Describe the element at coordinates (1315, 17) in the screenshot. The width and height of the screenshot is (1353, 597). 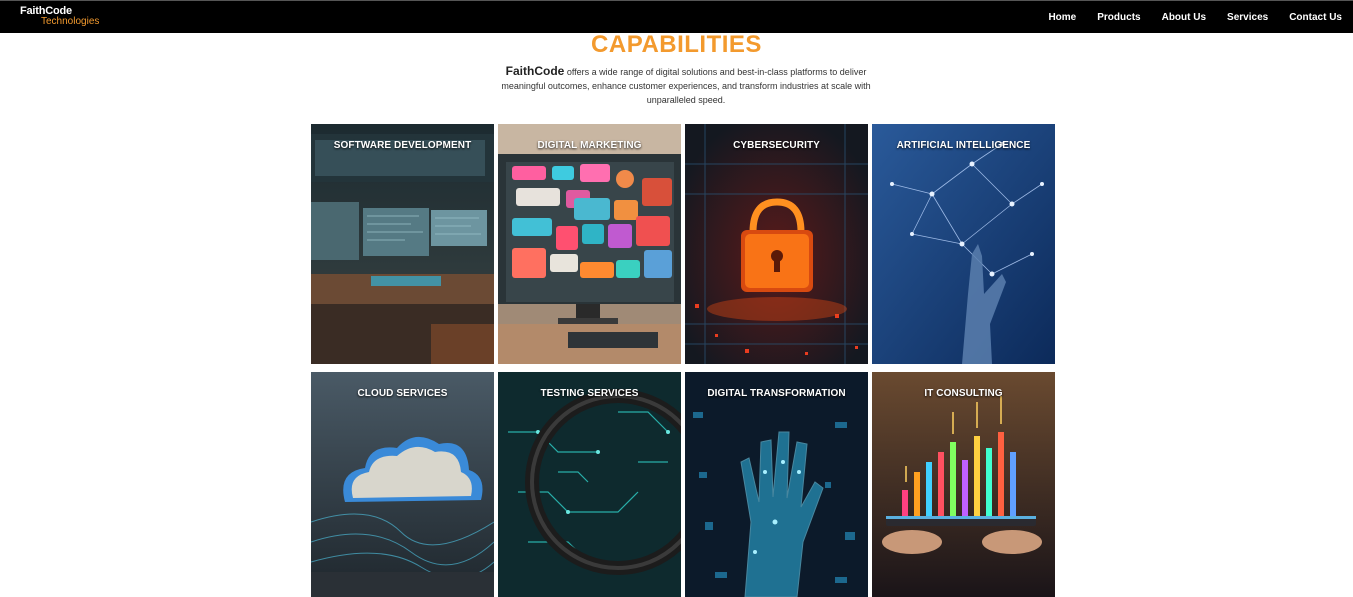
I see `nav-item-contact-us: Contact Us` at that location.